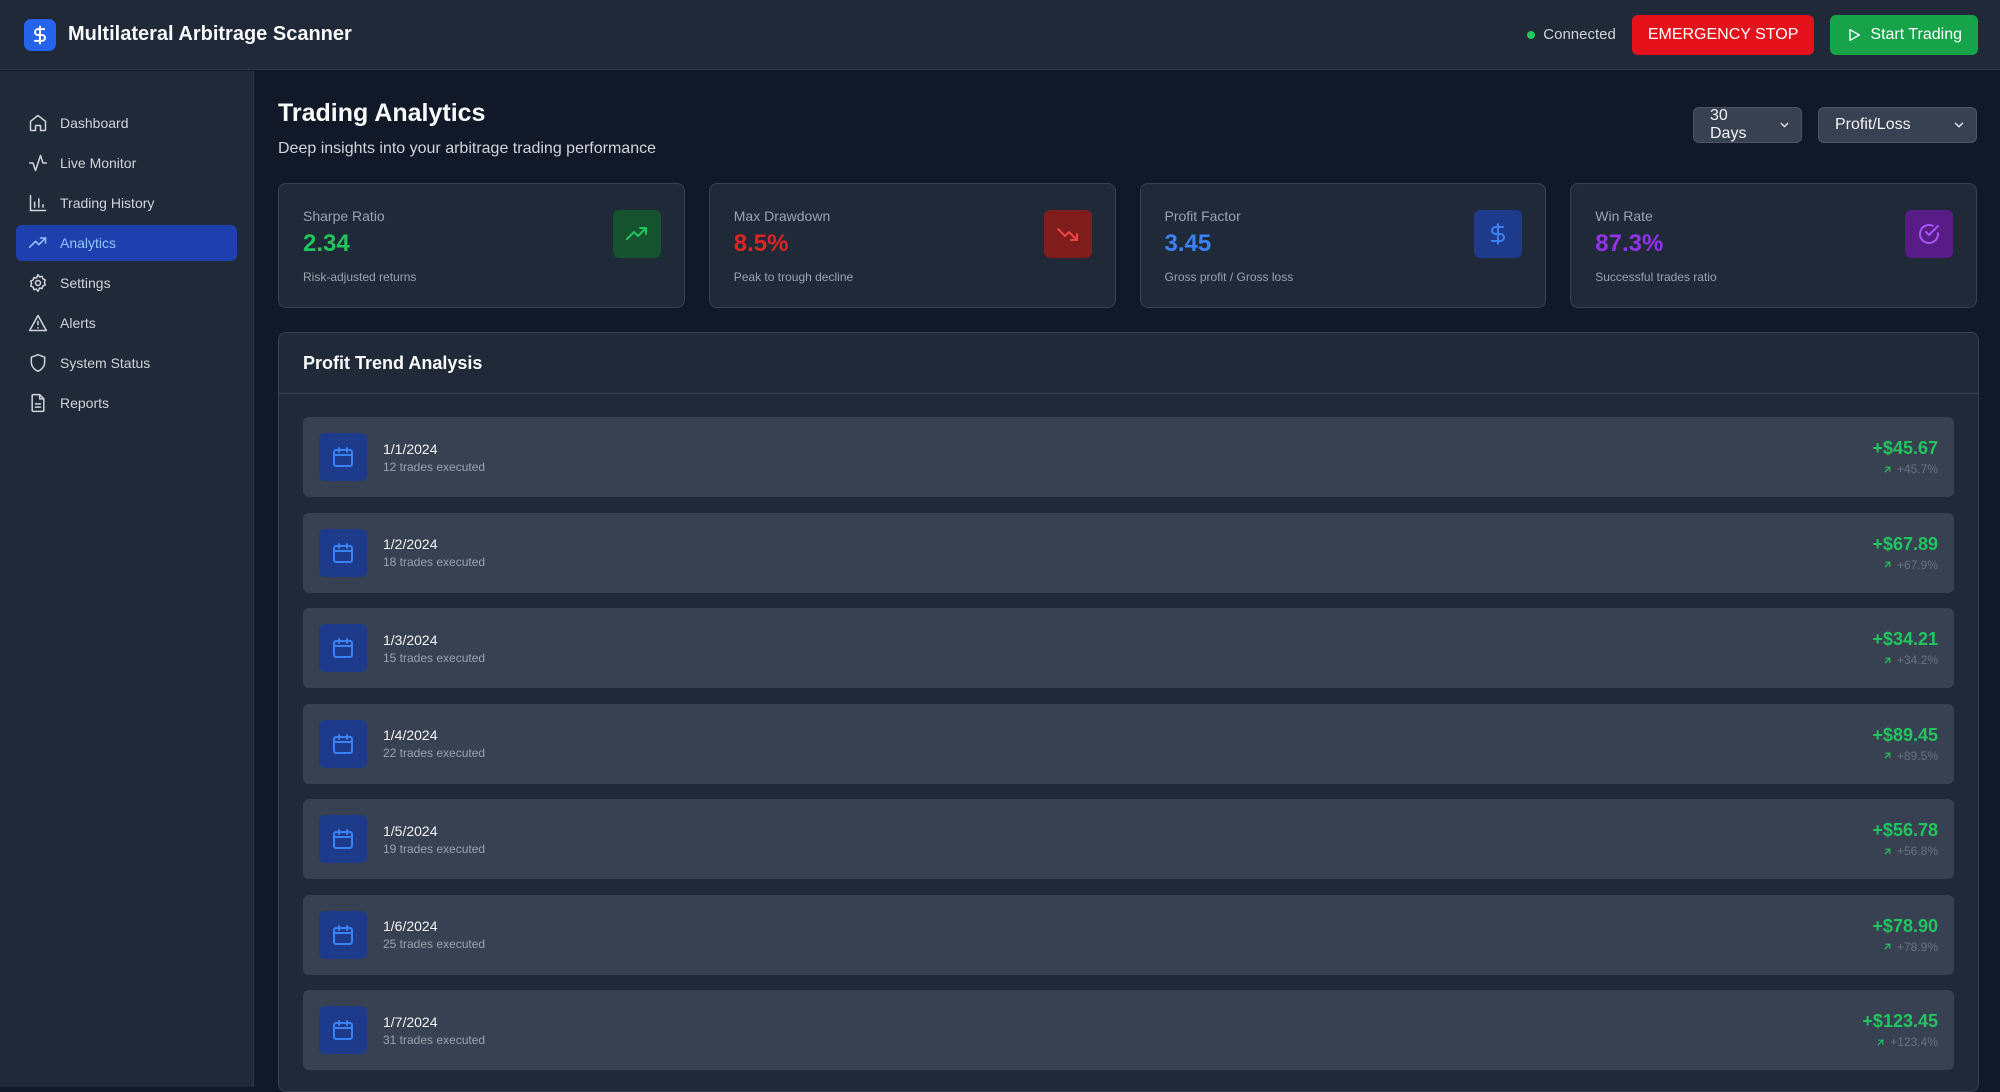 Image resolution: width=2000 pixels, height=1092 pixels. Describe the element at coordinates (434, 562) in the screenshot. I see `row-trades: 18 trades executed` at that location.